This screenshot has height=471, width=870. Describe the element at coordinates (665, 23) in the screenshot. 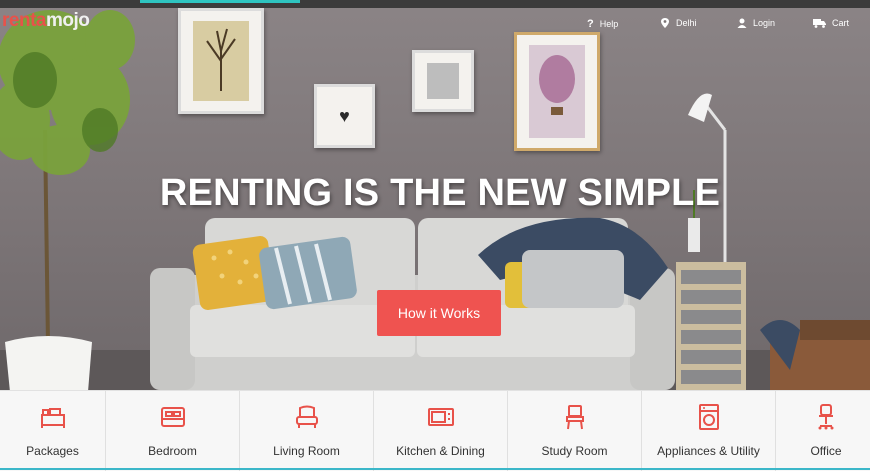

I see `location-pin-icon` at that location.